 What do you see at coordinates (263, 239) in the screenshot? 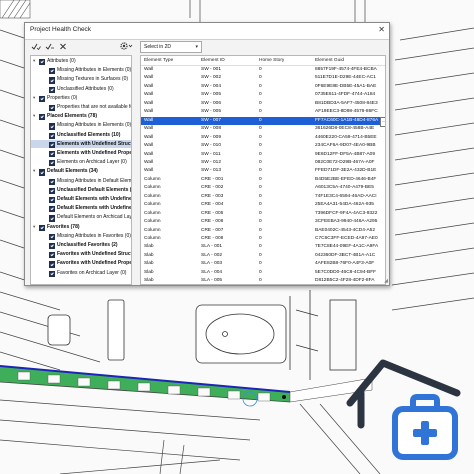
I see `table-row: Column CRE - 008 0 C7C6C3FF-ECED-4A97-AE0` at bounding box center [263, 239].